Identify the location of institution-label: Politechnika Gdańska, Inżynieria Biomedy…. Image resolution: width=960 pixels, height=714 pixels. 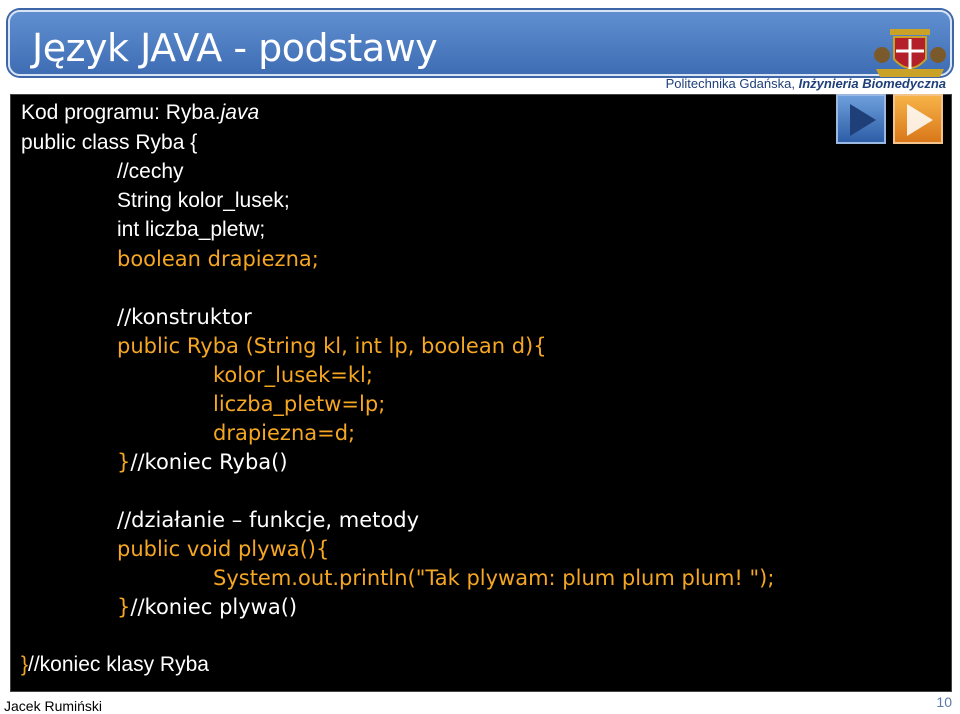
(806, 83).